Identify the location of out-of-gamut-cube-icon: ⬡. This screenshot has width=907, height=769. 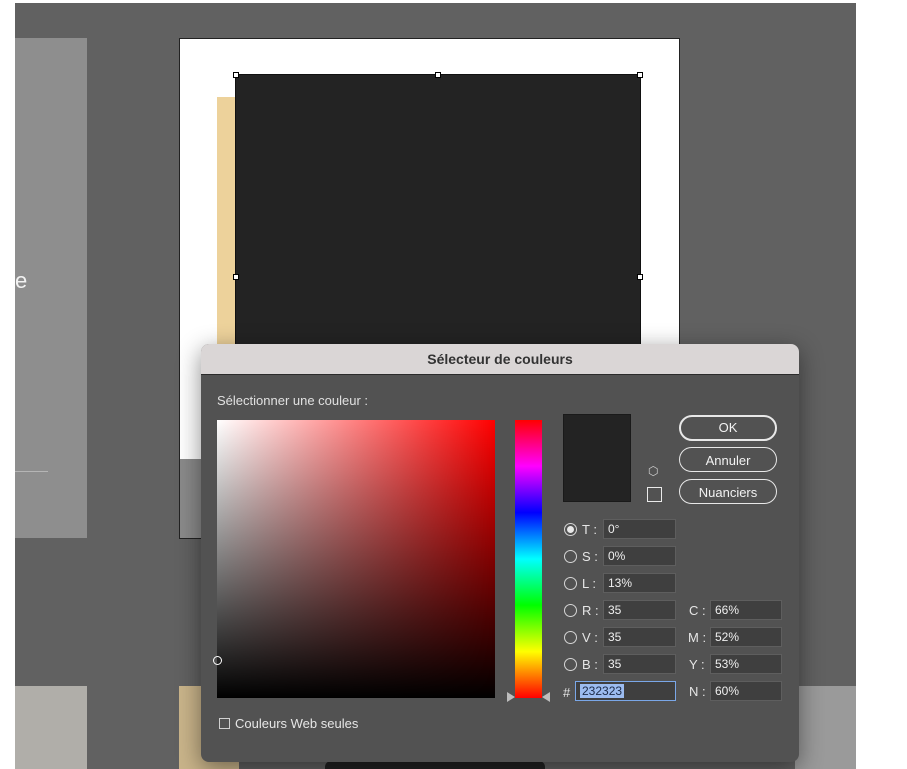
(653, 471).